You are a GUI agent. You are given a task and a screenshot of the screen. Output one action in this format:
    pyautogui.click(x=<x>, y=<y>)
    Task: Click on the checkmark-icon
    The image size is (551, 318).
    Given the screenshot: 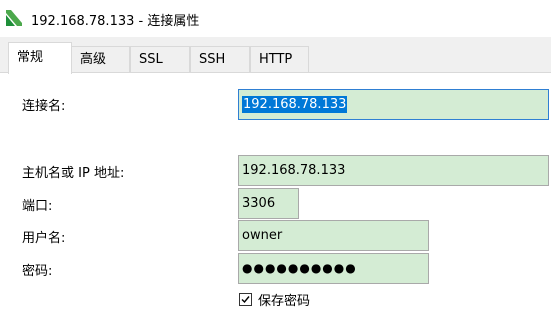 What is the action you would take?
    pyautogui.click(x=245, y=300)
    